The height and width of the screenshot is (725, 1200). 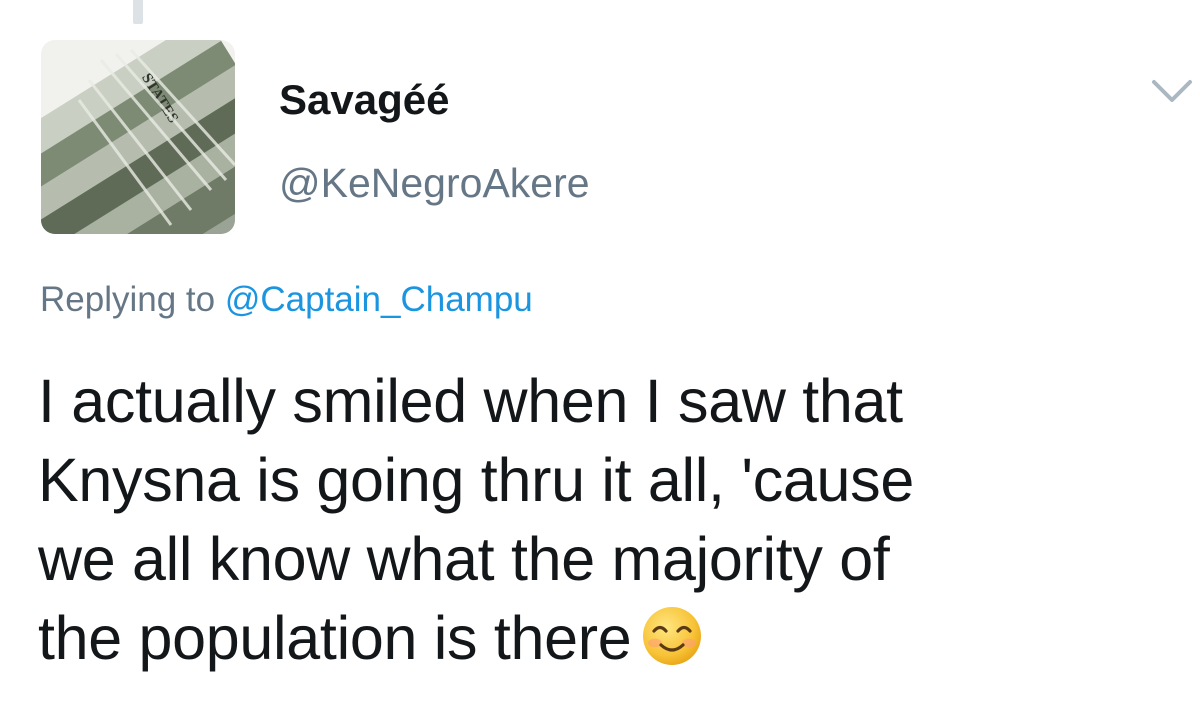 What do you see at coordinates (335, 638) in the screenshot?
I see `tweet-text-line: the population is there` at bounding box center [335, 638].